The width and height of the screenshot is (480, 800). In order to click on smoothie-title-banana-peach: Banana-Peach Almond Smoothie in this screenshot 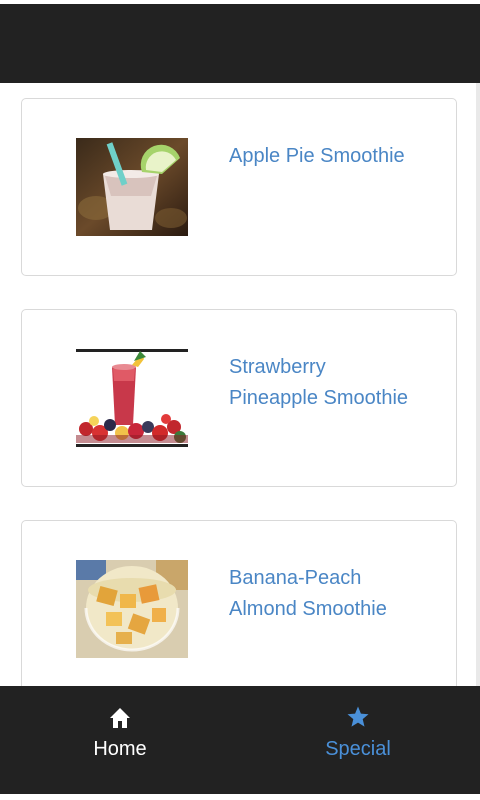, I will do `click(329, 594)`.